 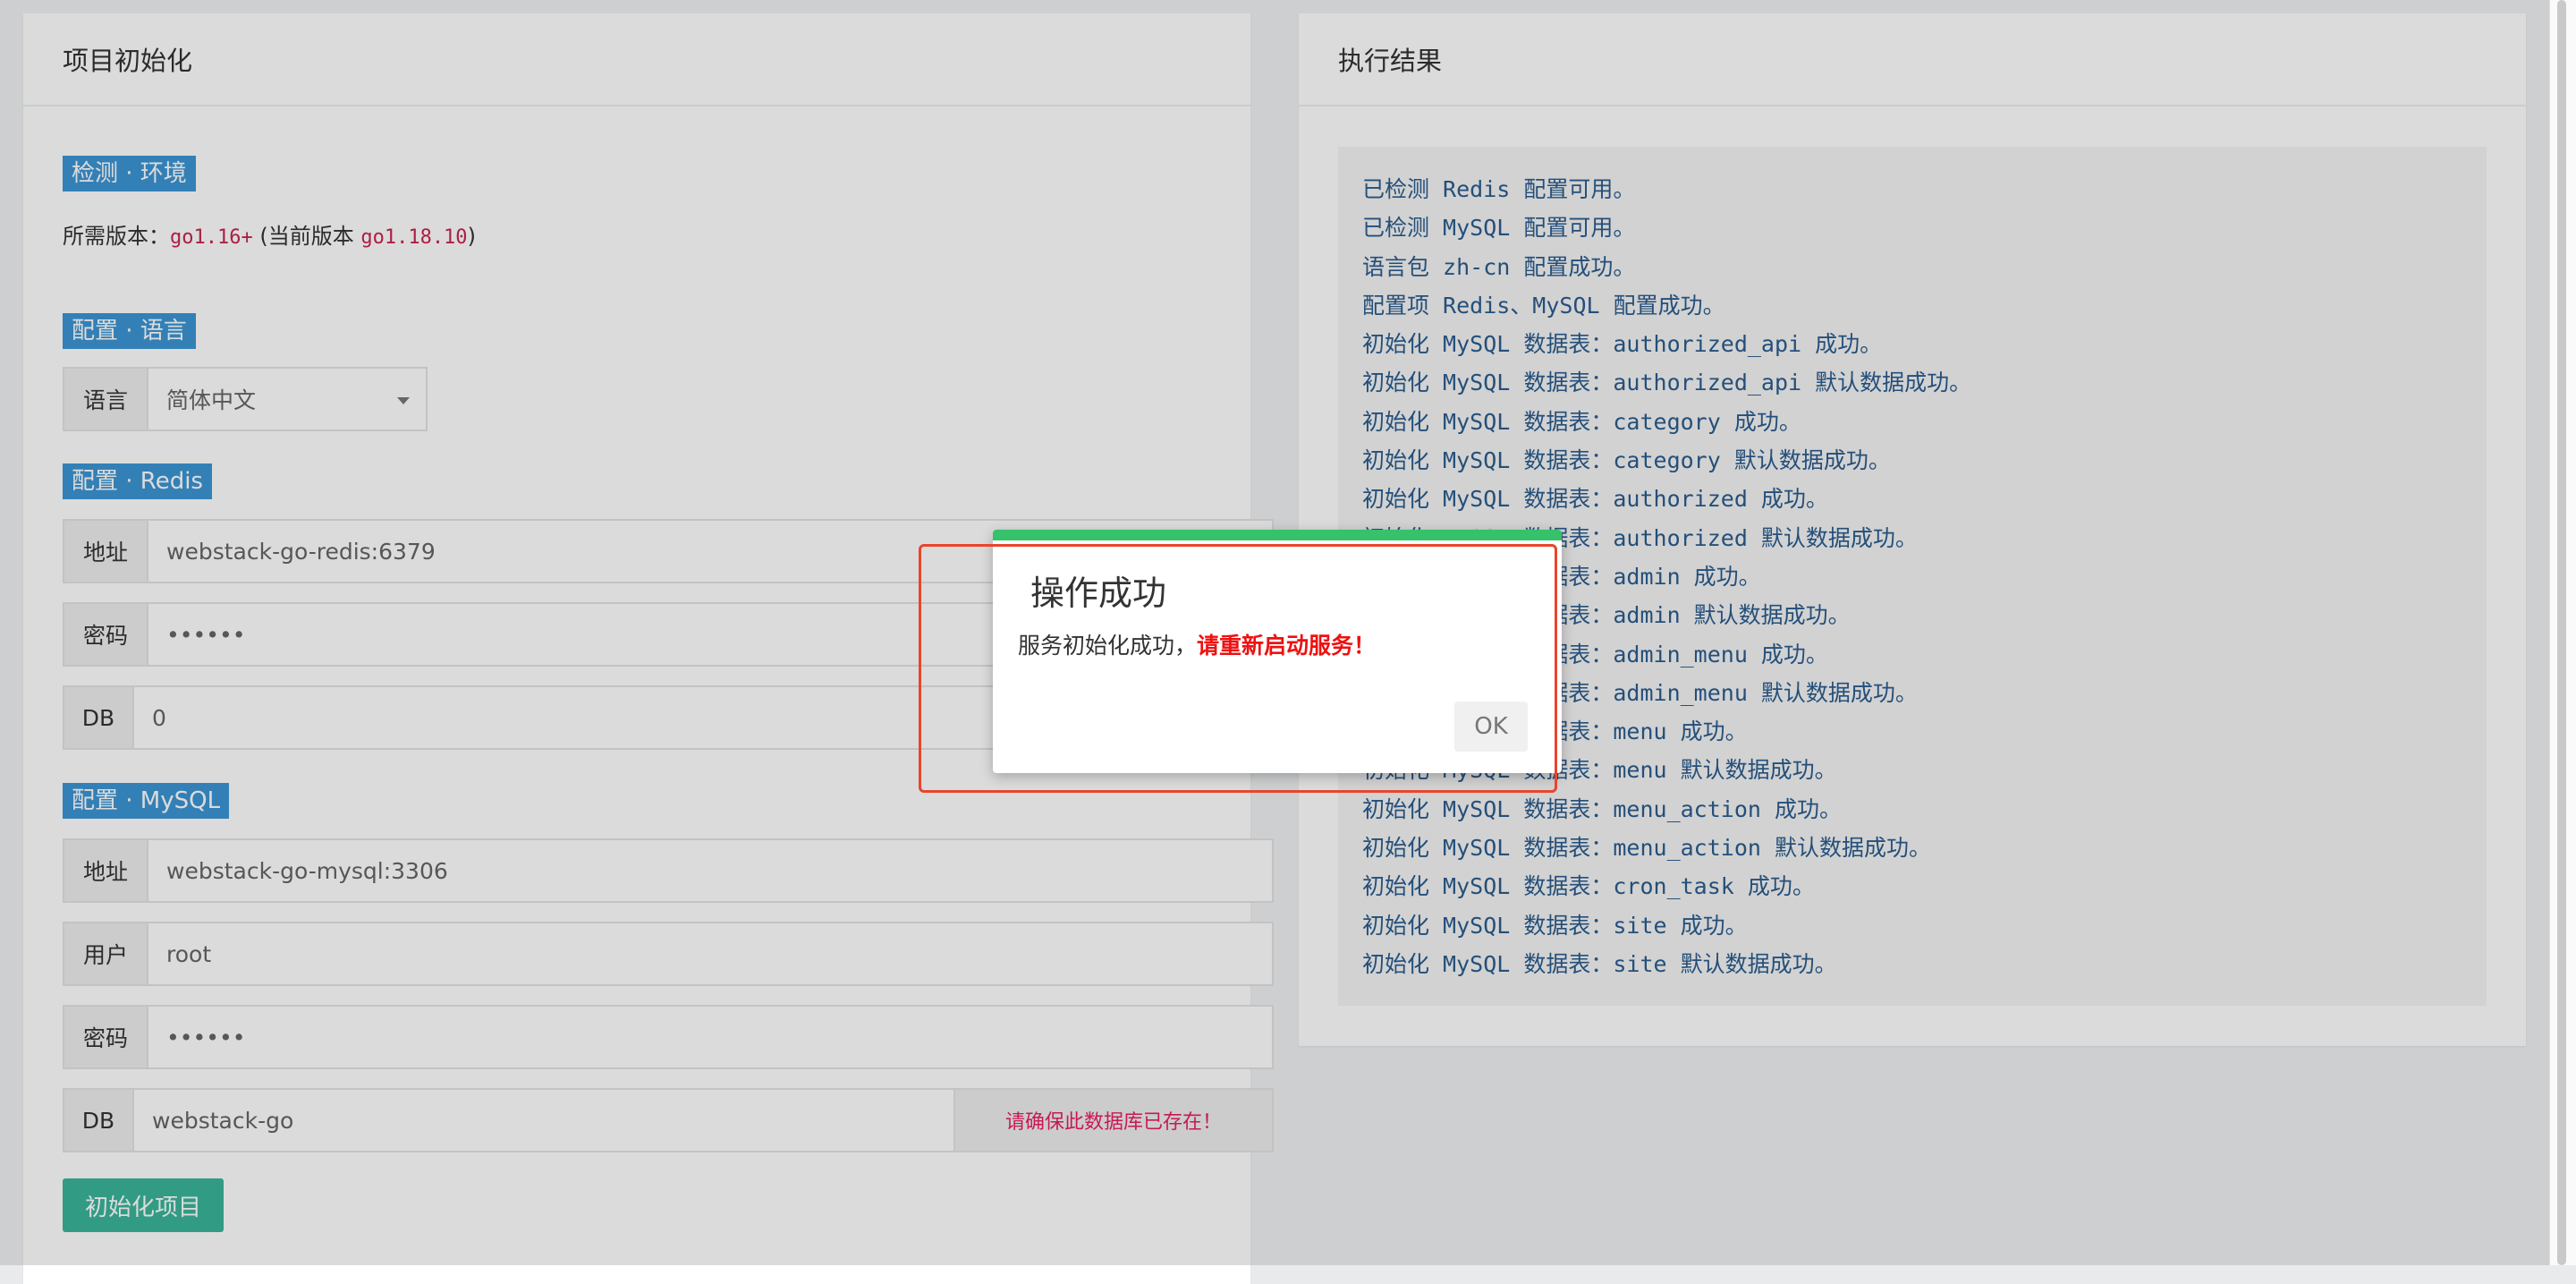 What do you see at coordinates (2561, 632) in the screenshot?
I see `page-scrollbar-thumb` at bounding box center [2561, 632].